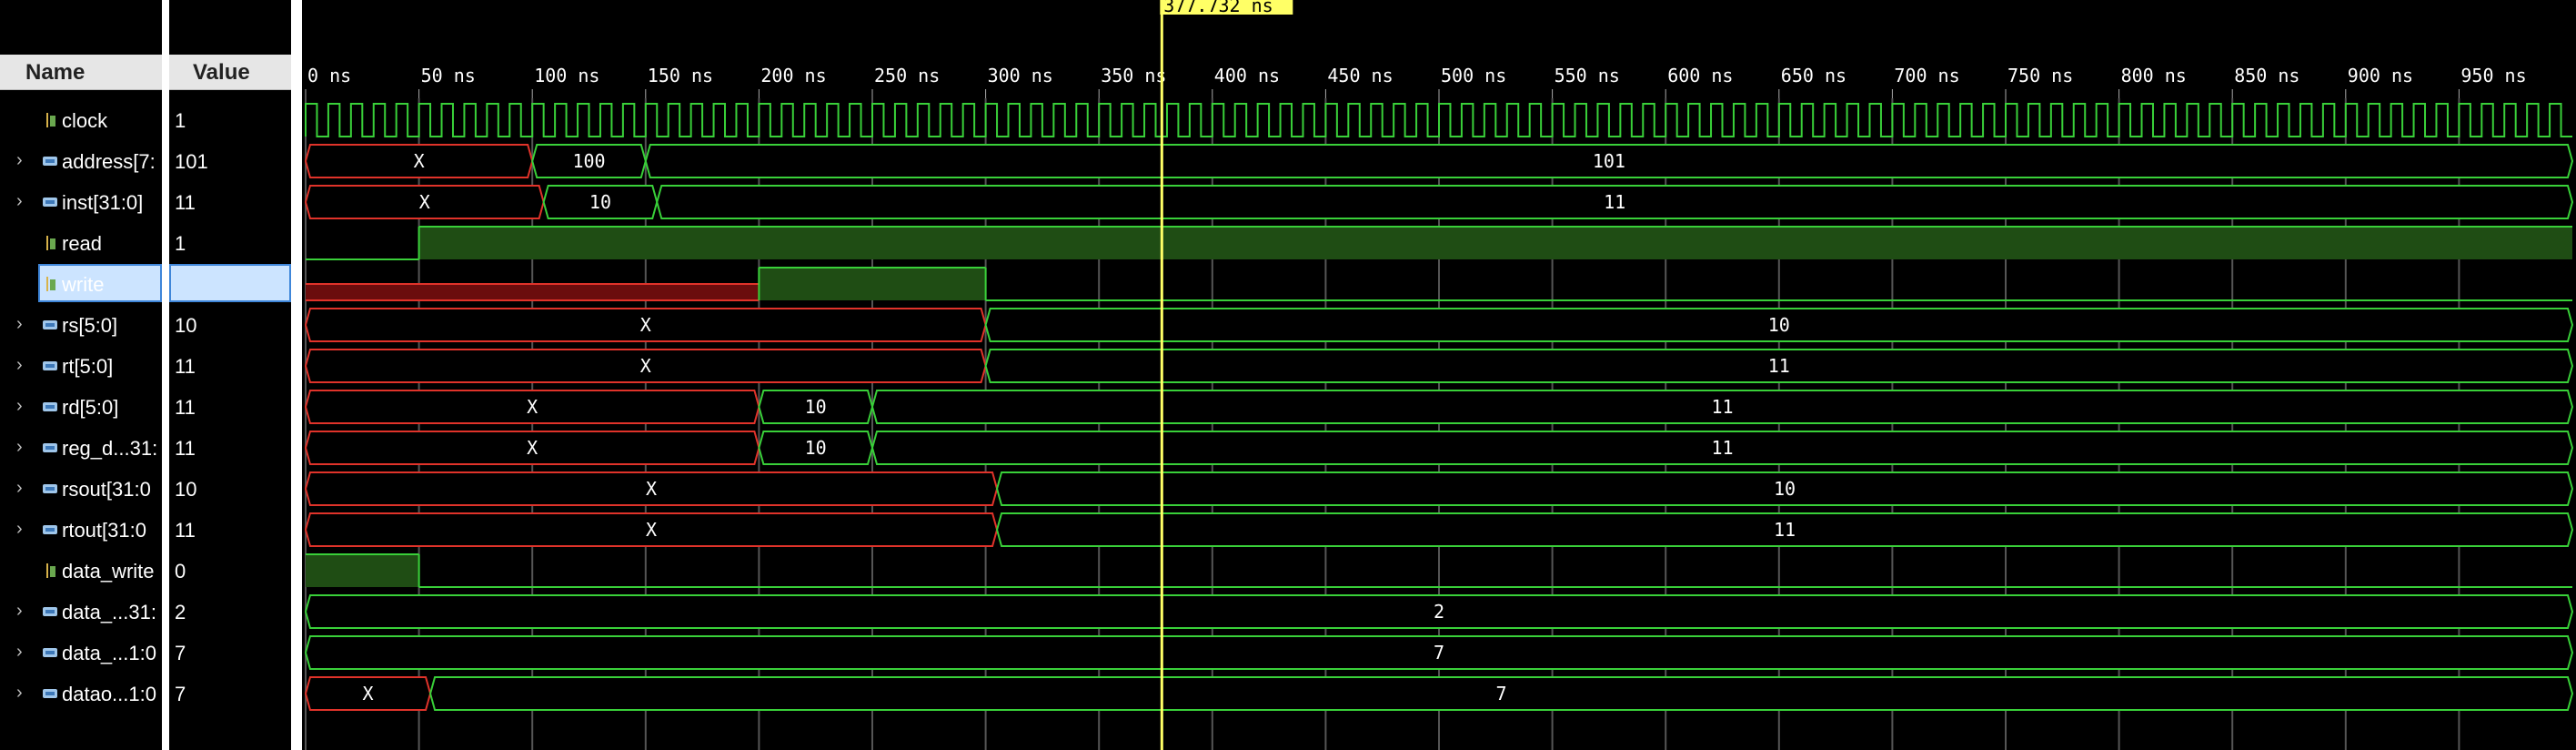  I want to click on bit-high-fill, so click(872, 284).